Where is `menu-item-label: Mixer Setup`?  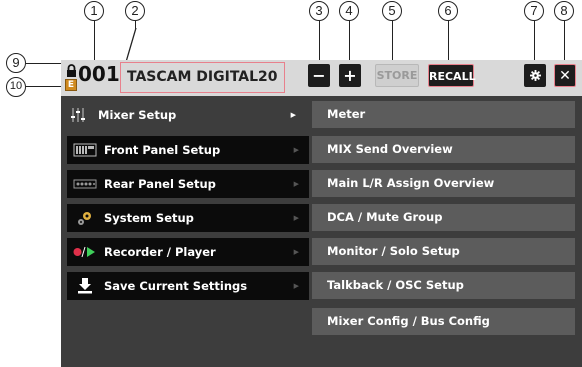 menu-item-label: Mixer Setup is located at coordinates (137, 115).